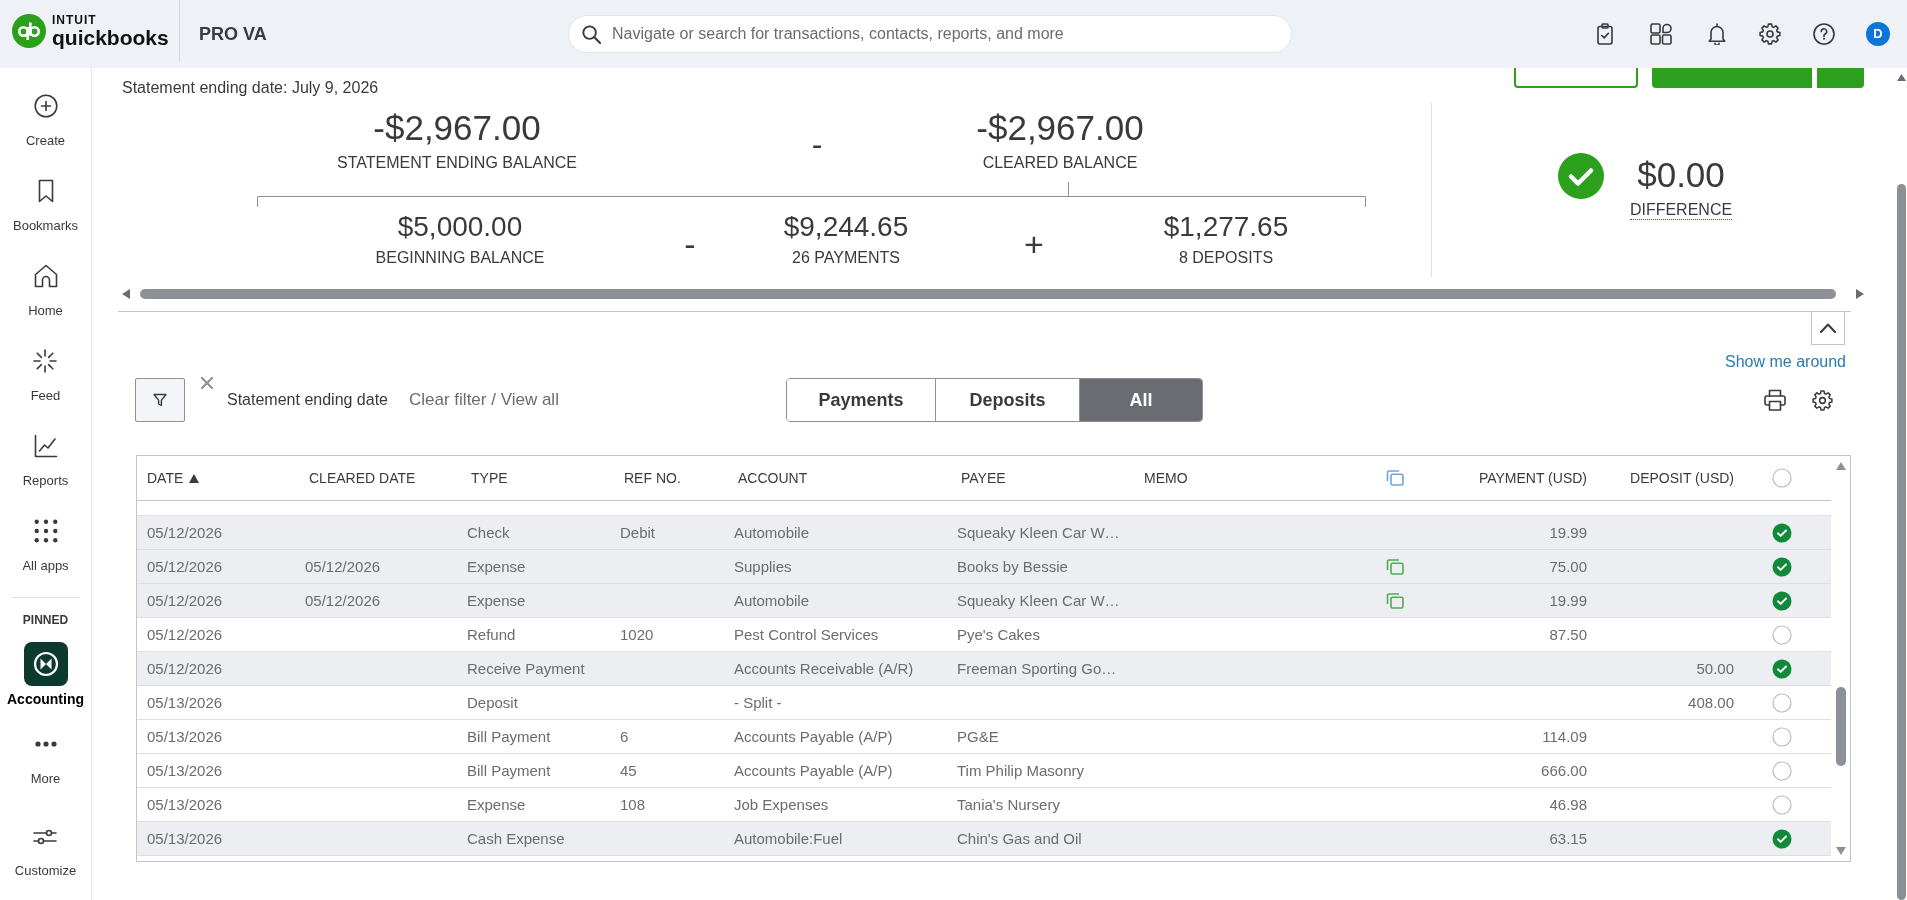 The height and width of the screenshot is (900, 1907). I want to click on column-header: DEPOSIT (USD), so click(1682, 478).